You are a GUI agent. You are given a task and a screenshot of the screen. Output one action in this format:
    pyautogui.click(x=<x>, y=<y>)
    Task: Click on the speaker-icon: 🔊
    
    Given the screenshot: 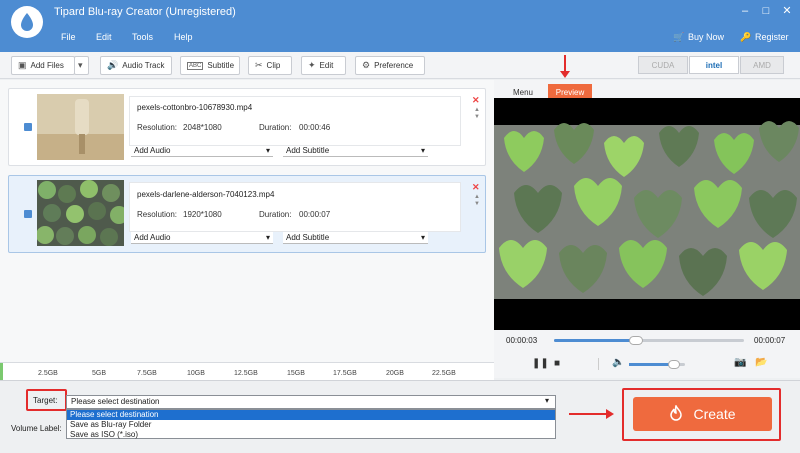 What is the action you would take?
    pyautogui.click(x=113, y=65)
    